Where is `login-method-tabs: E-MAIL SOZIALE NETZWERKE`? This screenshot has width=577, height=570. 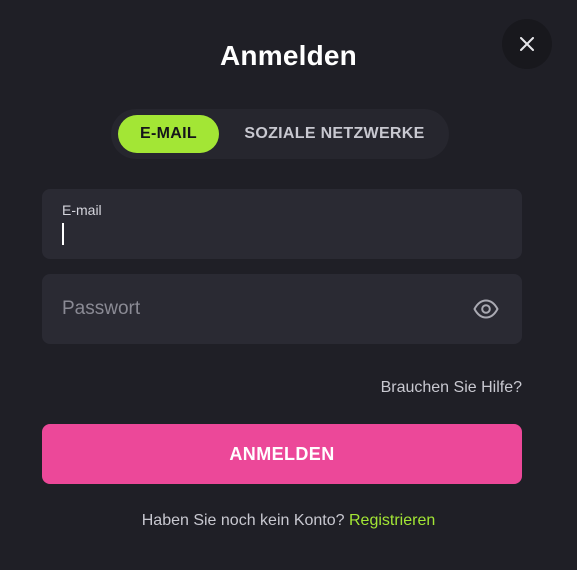 login-method-tabs: E-MAIL SOZIALE NETZWERKE is located at coordinates (280, 134).